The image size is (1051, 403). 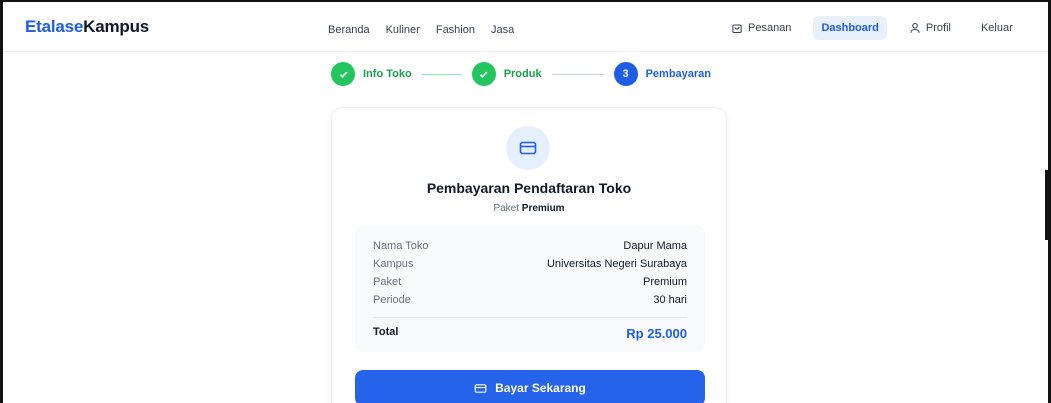 I want to click on summary-row: Periode 30 hari, so click(x=530, y=303).